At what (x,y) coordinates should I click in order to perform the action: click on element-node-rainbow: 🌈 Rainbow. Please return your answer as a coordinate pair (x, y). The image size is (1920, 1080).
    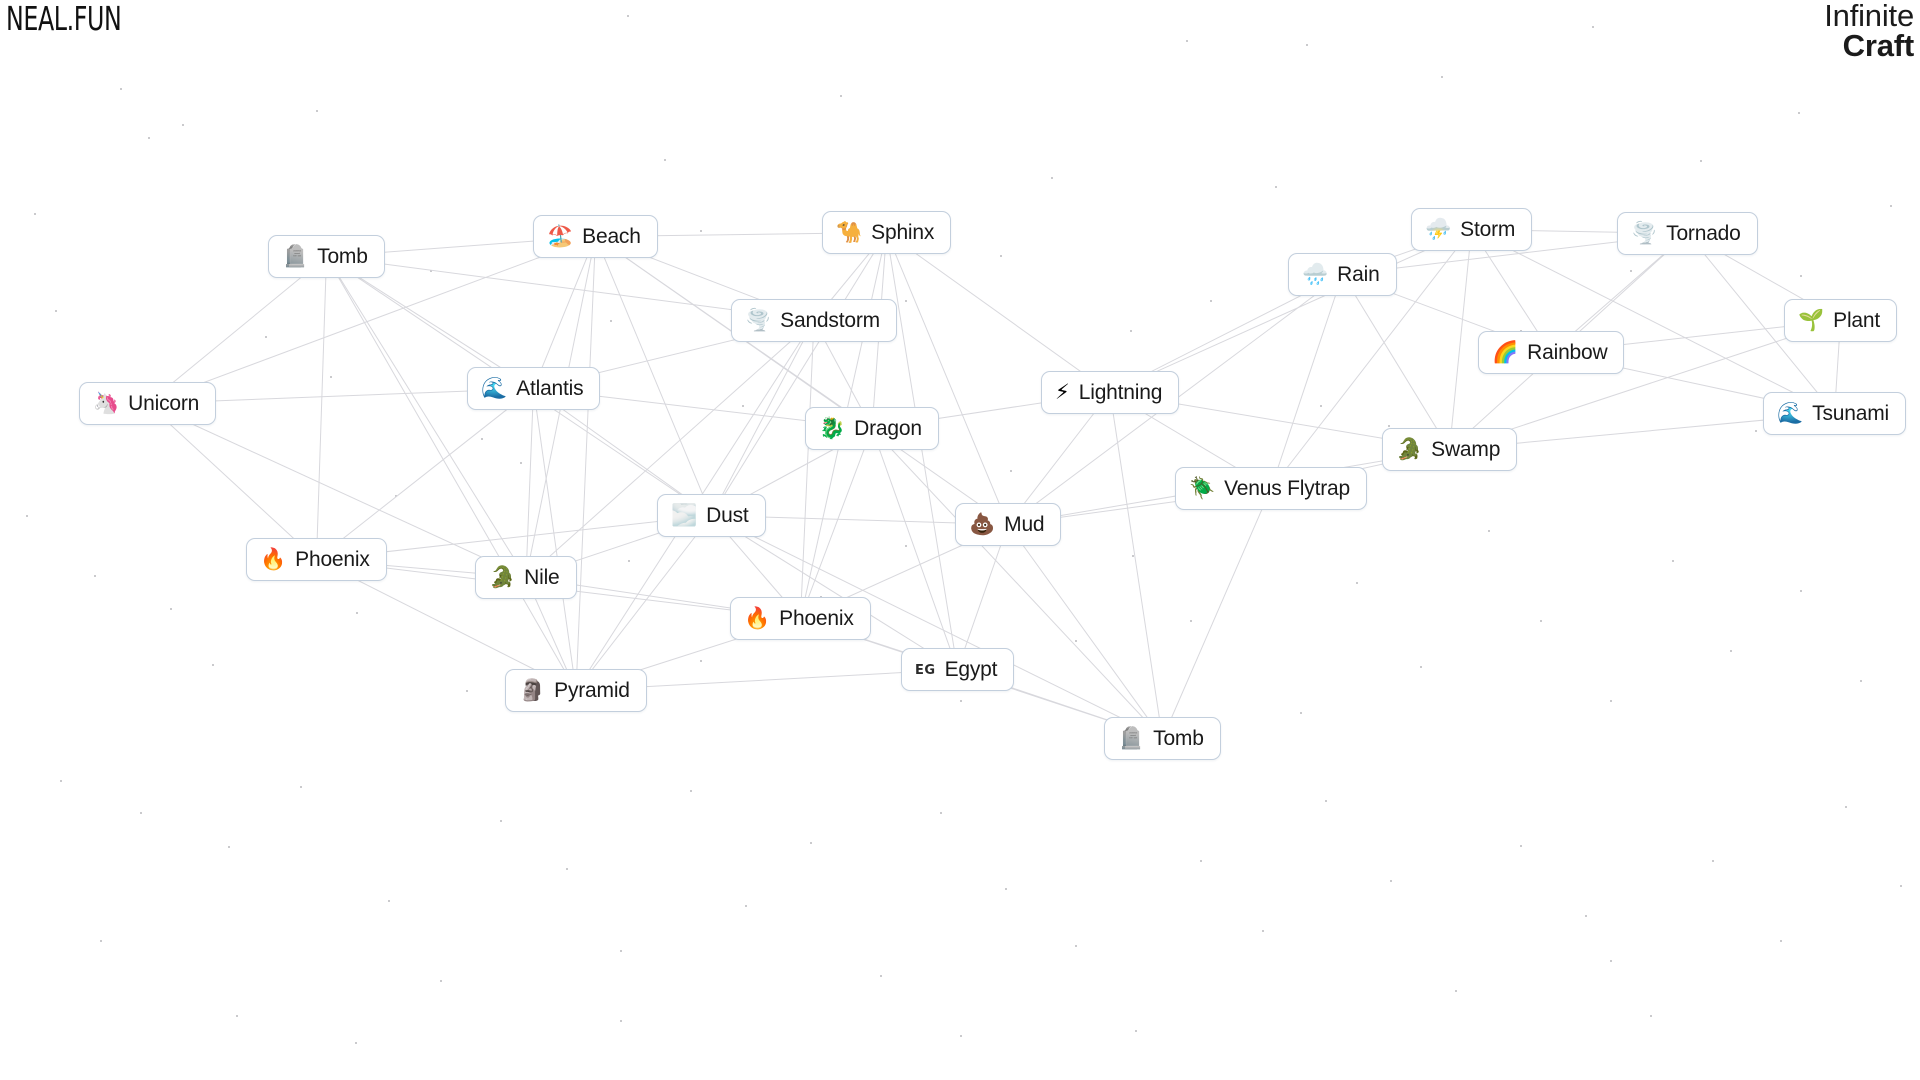
    Looking at the image, I should click on (1551, 352).